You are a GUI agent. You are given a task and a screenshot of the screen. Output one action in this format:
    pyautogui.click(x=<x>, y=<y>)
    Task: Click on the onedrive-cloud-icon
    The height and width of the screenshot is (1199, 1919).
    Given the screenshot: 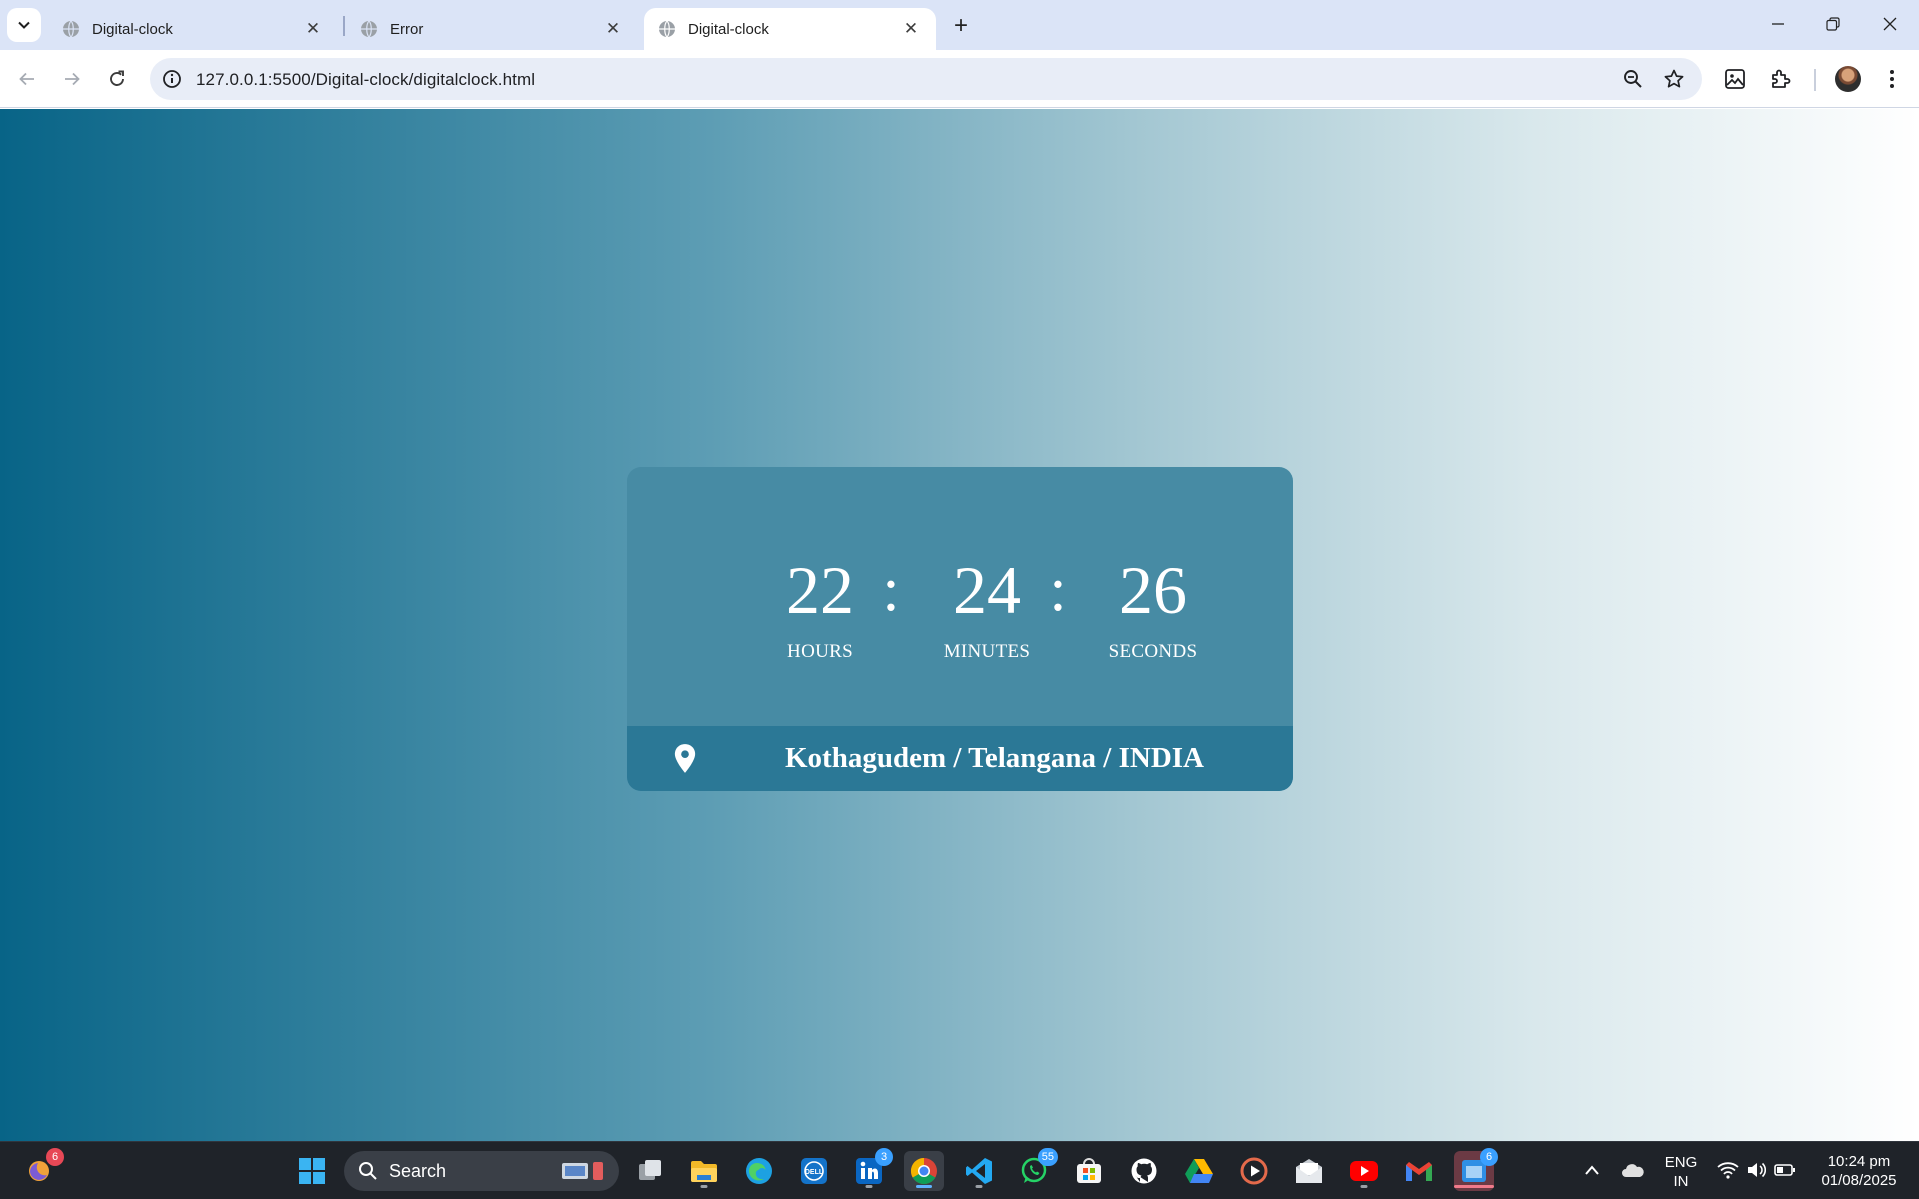 What is the action you would take?
    pyautogui.click(x=1633, y=1170)
    